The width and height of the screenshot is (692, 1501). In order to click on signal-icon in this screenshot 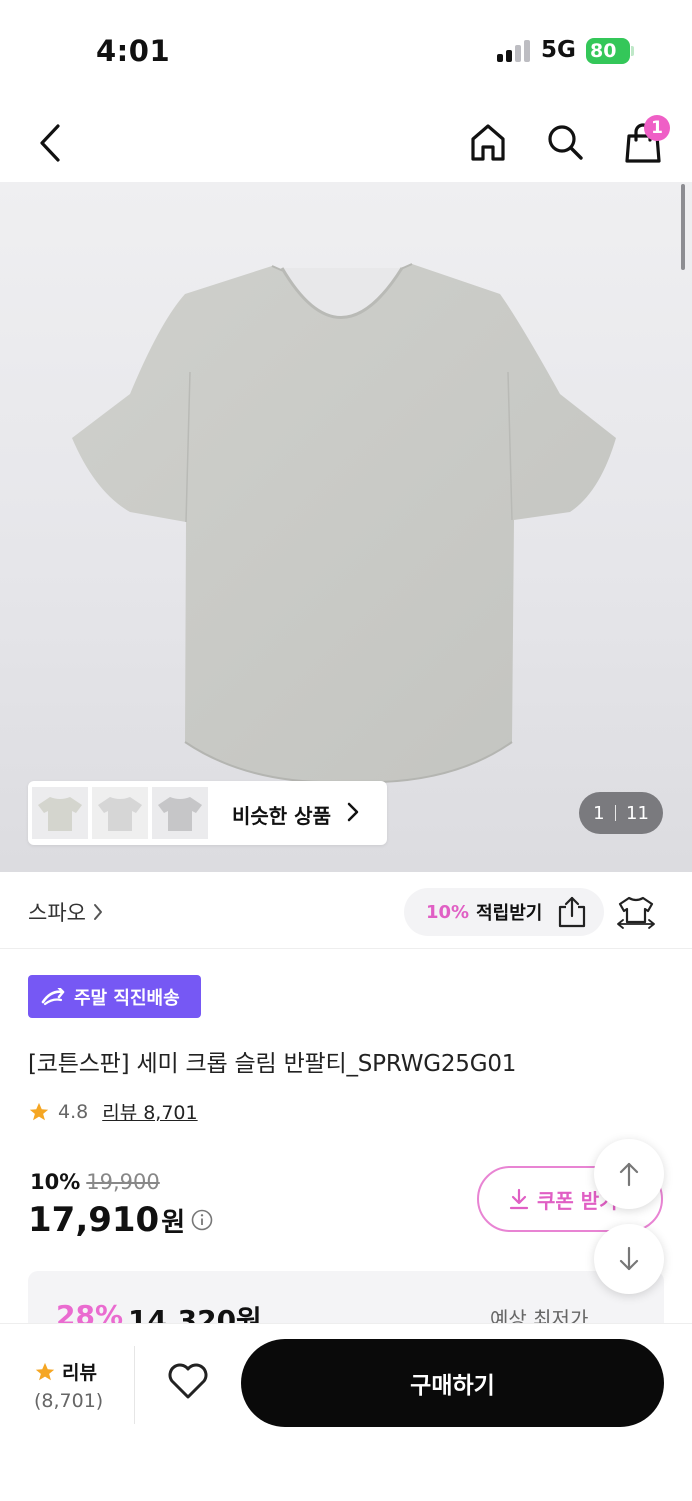, I will do `click(514, 51)`.